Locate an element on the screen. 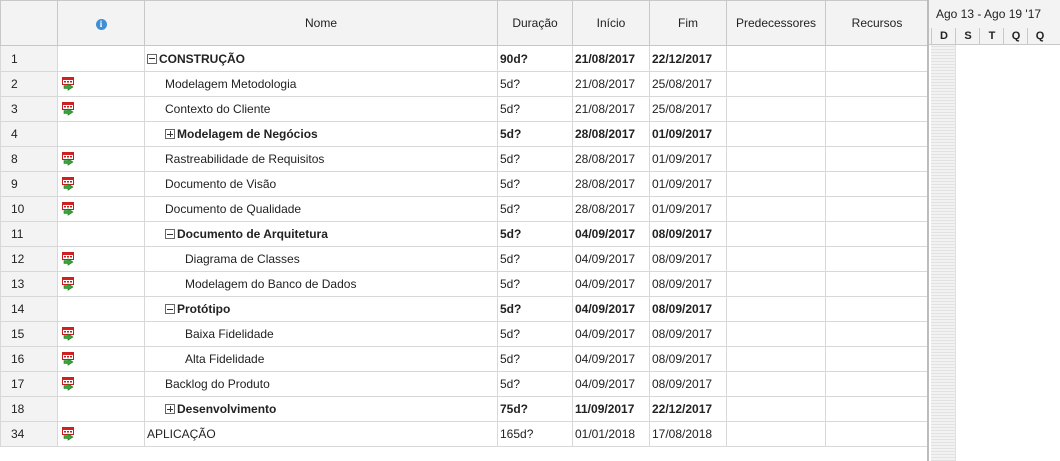 The height and width of the screenshot is (461, 1060). task-name-cell: APLICAÇÃO is located at coordinates (321, 434).